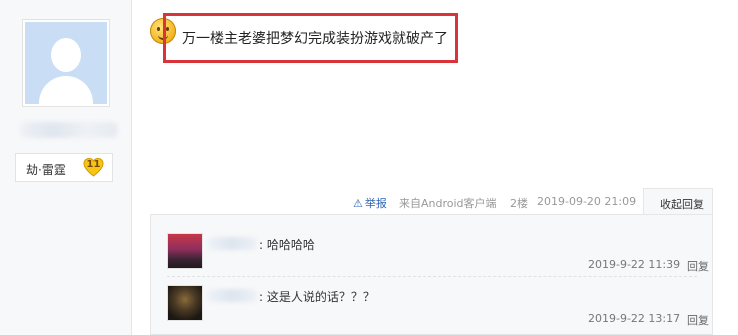 This screenshot has height=335, width=738. I want to click on warning-icon: ⚠, so click(358, 203).